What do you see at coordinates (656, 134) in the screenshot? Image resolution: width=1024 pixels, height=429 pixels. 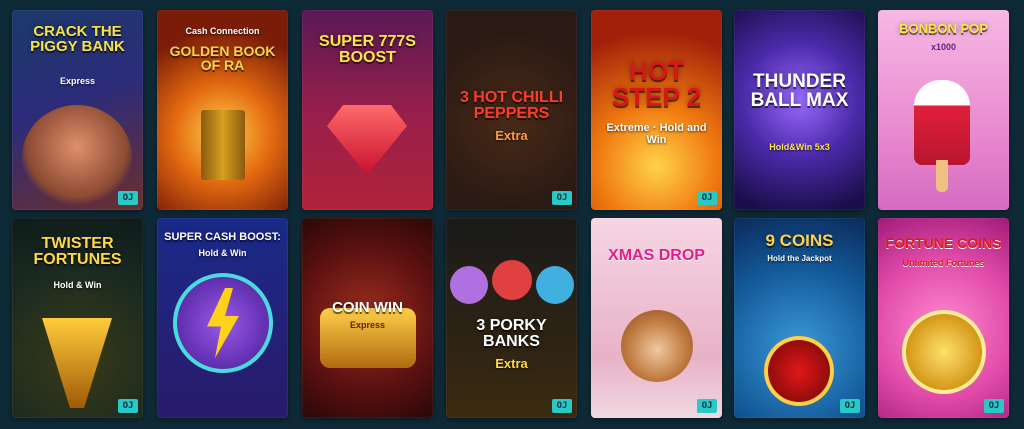 I see `game-subtitle: Extreme · Hold and Win` at bounding box center [656, 134].